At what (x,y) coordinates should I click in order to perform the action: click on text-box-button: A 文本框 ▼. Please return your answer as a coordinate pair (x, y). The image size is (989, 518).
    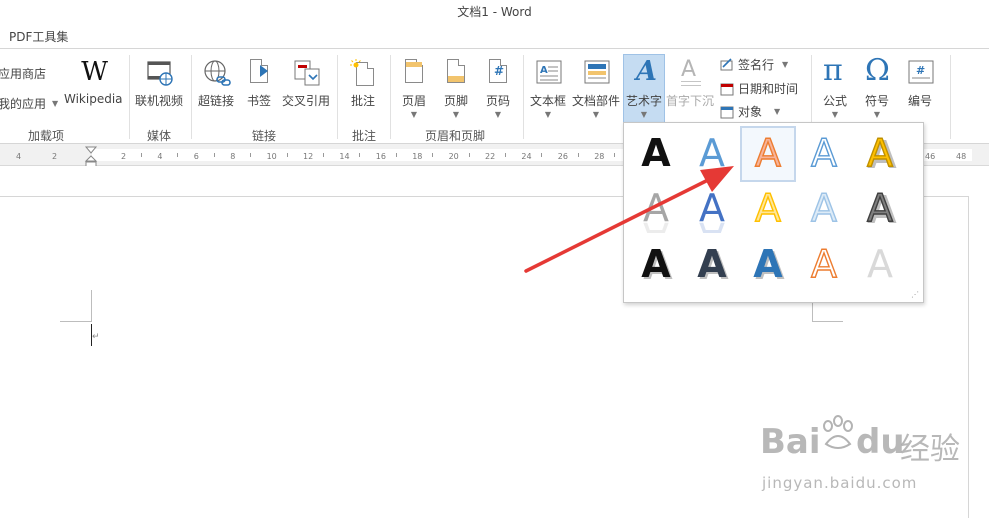
    Looking at the image, I should click on (548, 87).